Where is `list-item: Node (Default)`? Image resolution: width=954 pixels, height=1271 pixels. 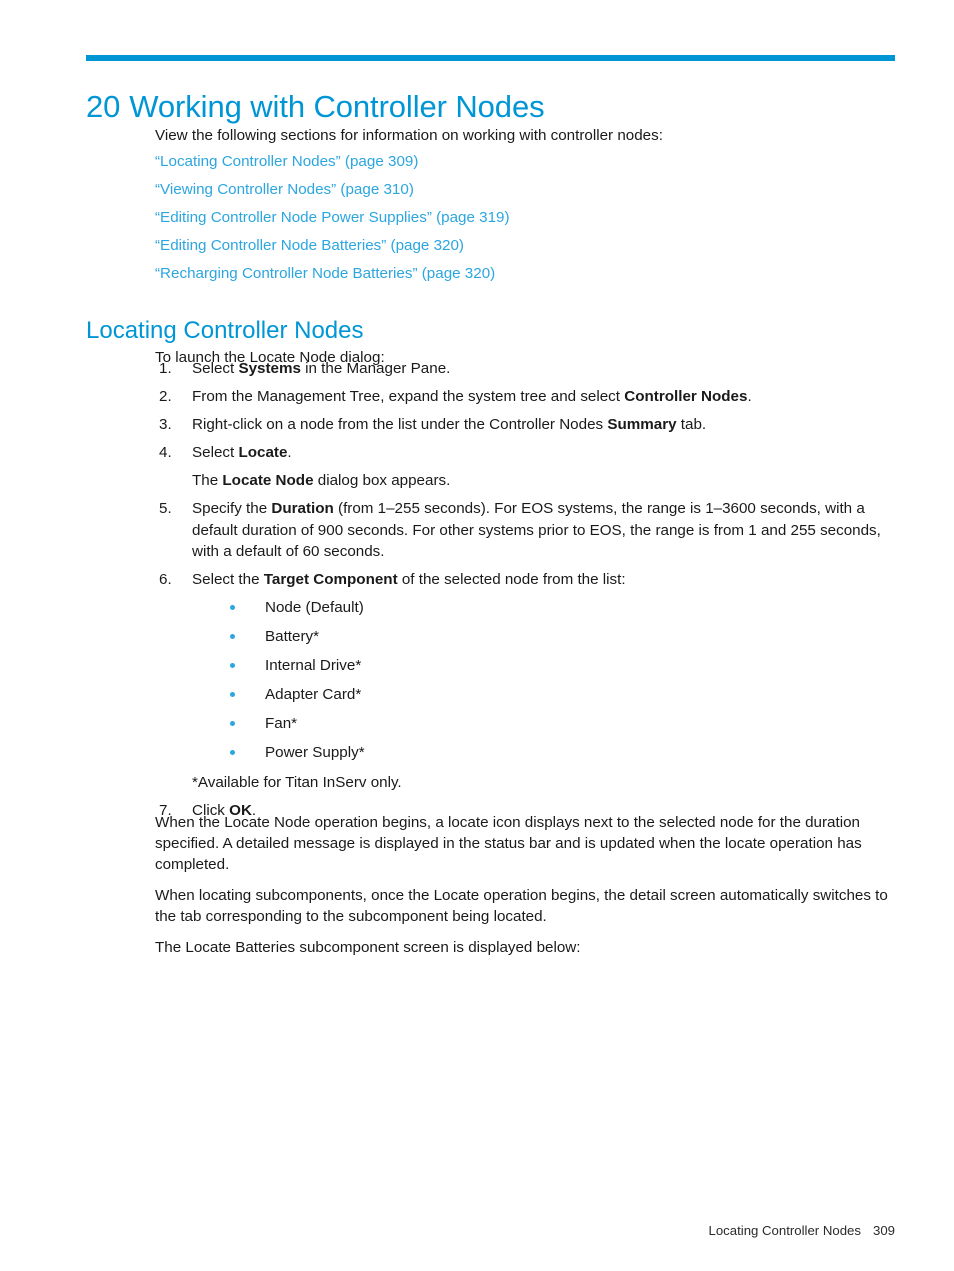
list-item: Node (Default) is located at coordinates (543, 611).